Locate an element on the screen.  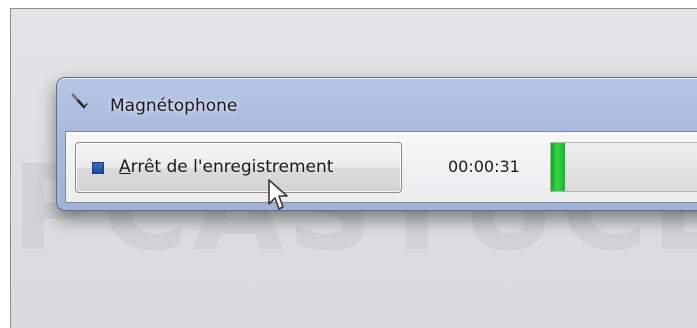
stop-recording-button: Arrêt de l'enregistrement is located at coordinates (238, 167).